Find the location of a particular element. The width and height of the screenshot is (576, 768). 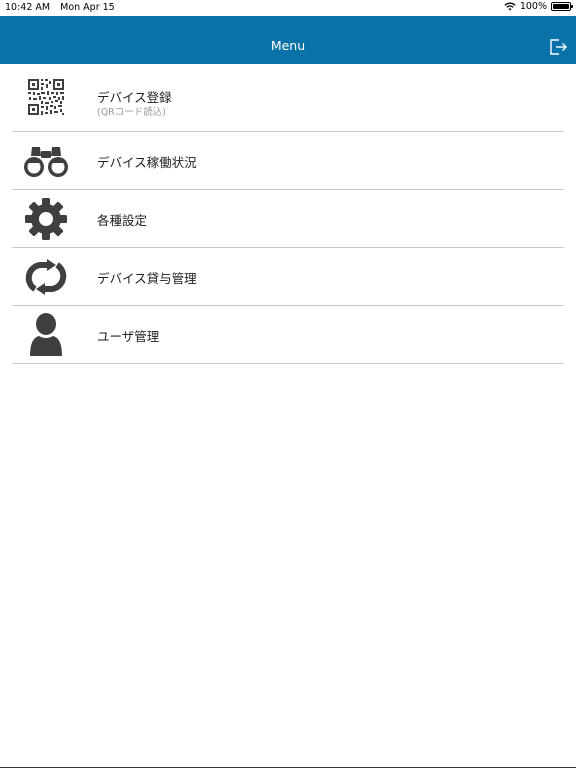

menu-item-device-lending: デバイス貸与管理 is located at coordinates (288, 277).